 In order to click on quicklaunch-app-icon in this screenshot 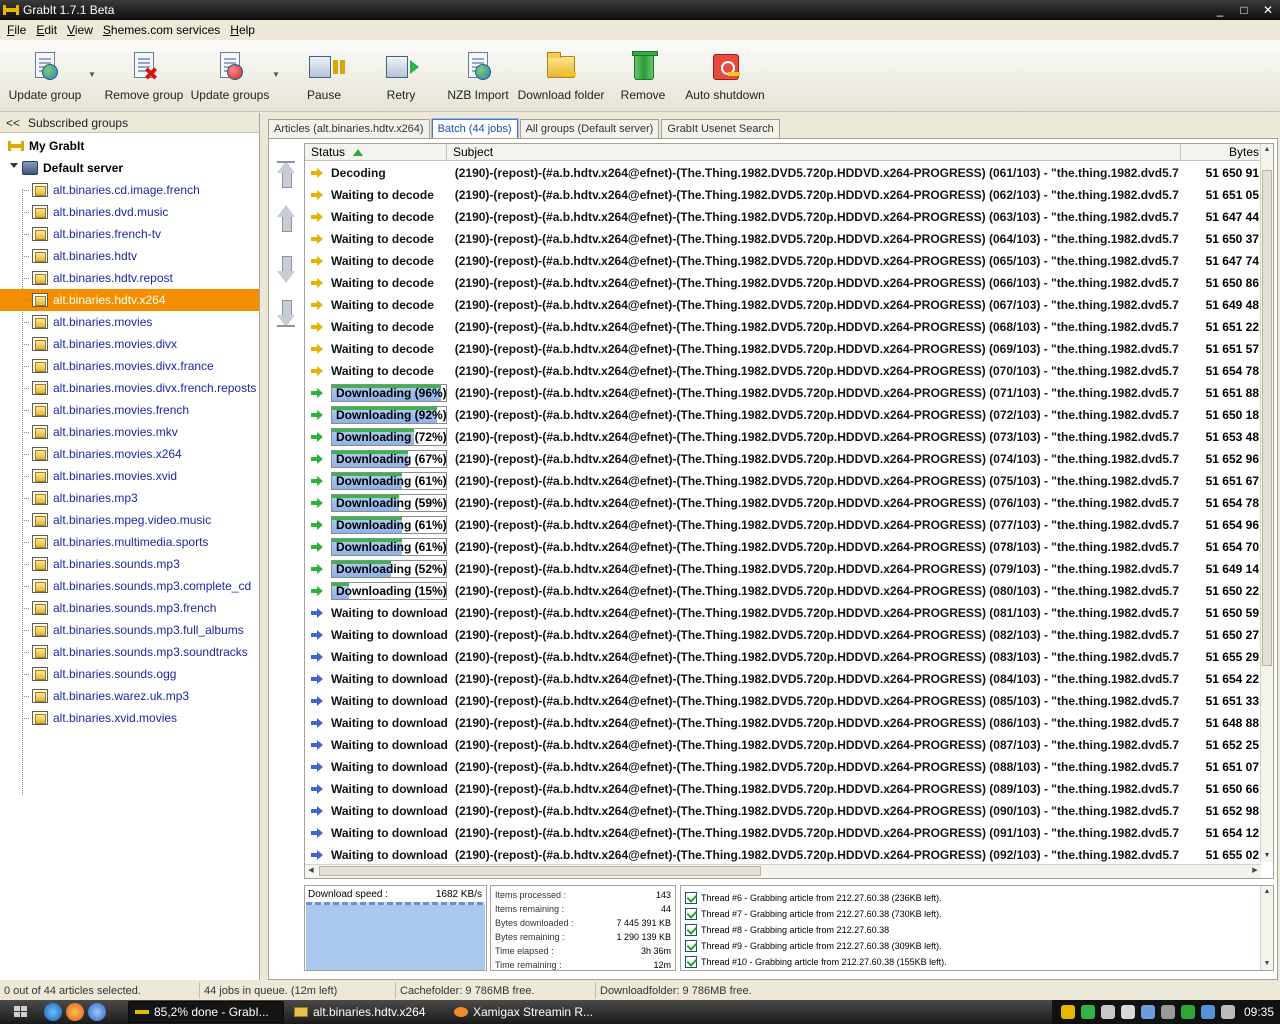, I will do `click(97, 1012)`.